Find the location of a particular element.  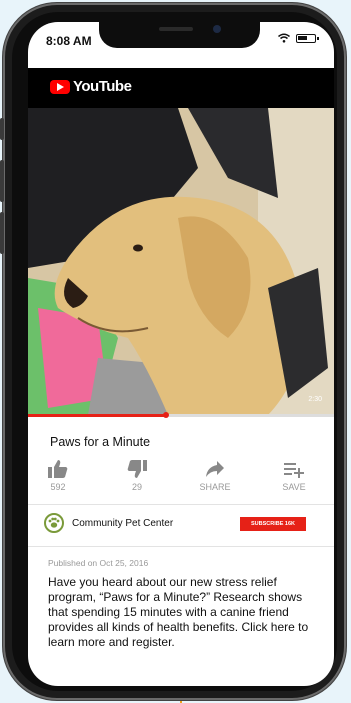

save-button: SAVE is located at coordinates (294, 476).